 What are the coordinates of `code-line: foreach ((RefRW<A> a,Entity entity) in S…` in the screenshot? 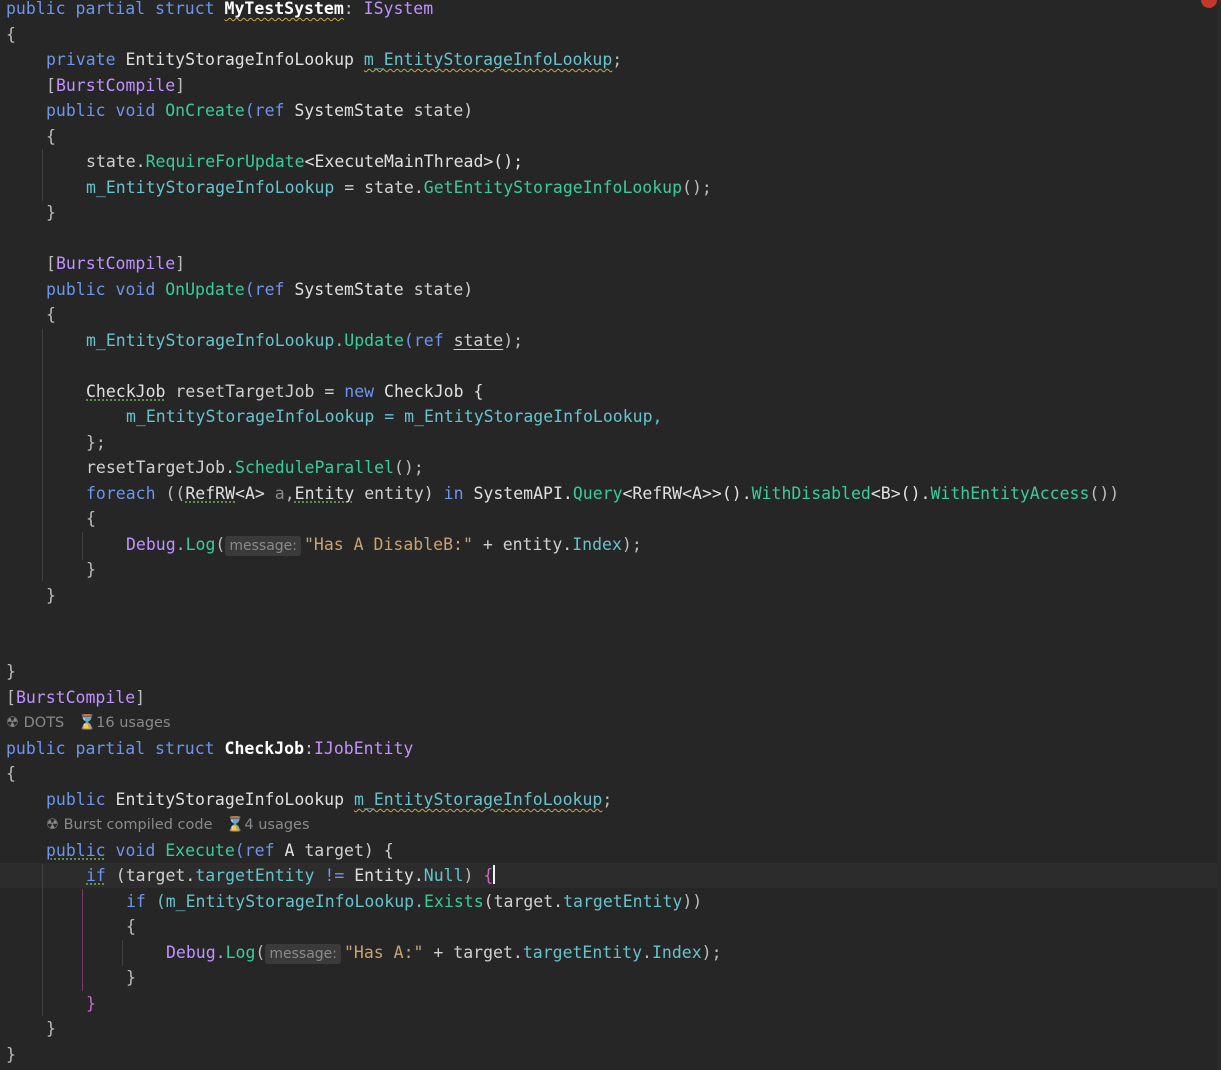 It's located at (602, 494).